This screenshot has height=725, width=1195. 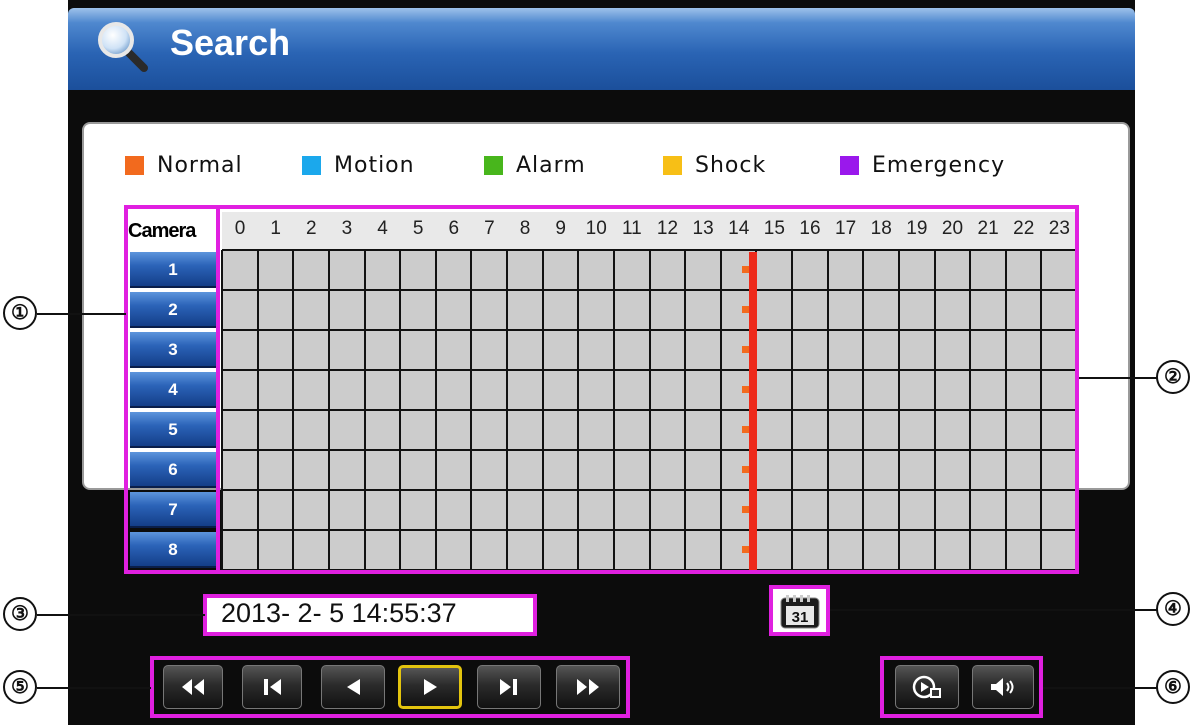 What do you see at coordinates (849, 165) in the screenshot?
I see `emergency-swatch` at bounding box center [849, 165].